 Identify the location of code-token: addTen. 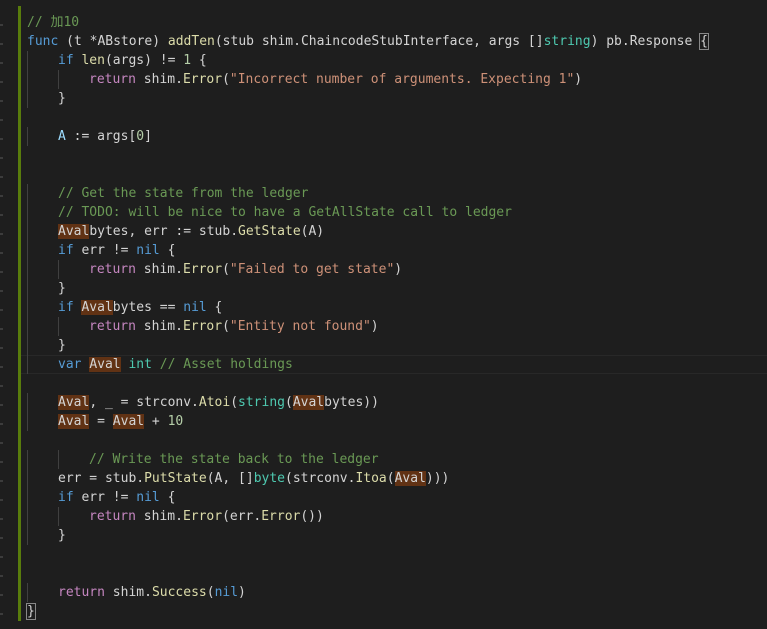
(191, 41).